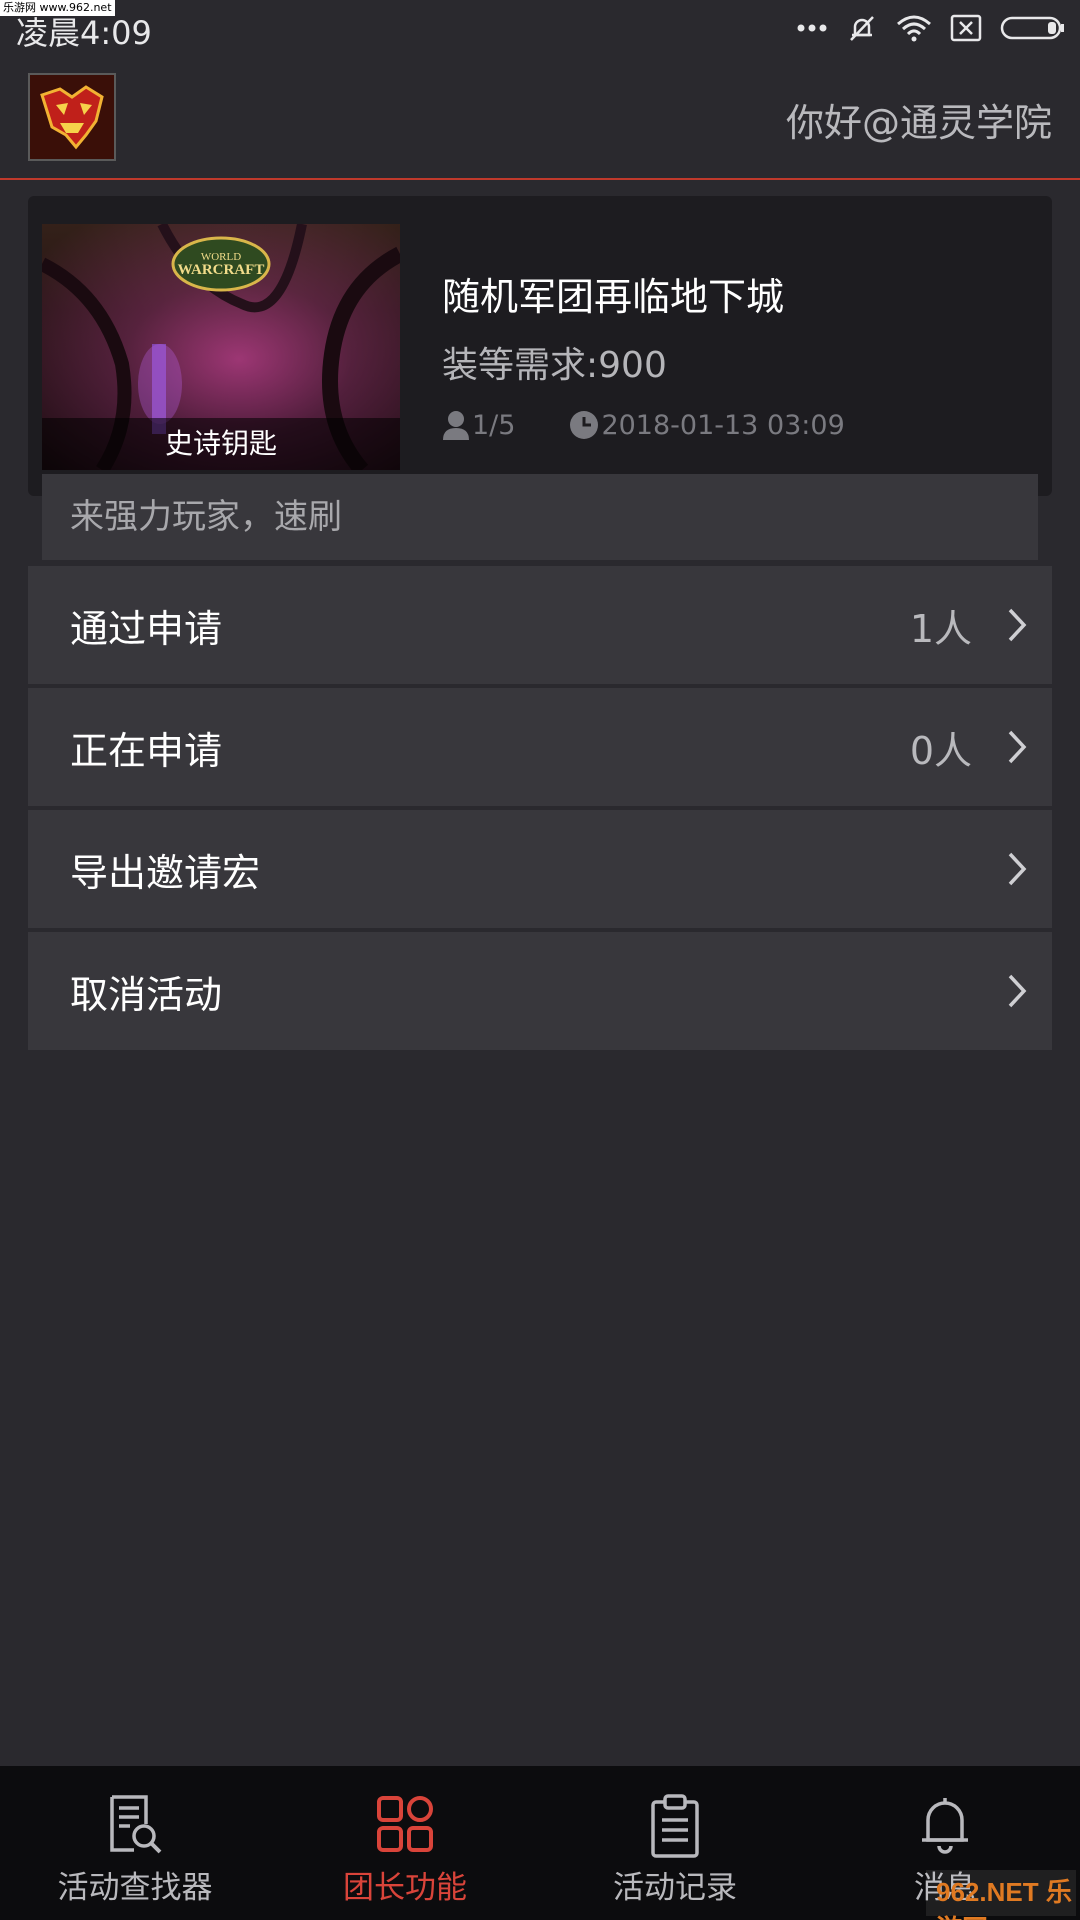 This screenshot has width=1080, height=1920. What do you see at coordinates (540, 747) in the screenshot?
I see `pending-applications-row: 正在申请 0人` at bounding box center [540, 747].